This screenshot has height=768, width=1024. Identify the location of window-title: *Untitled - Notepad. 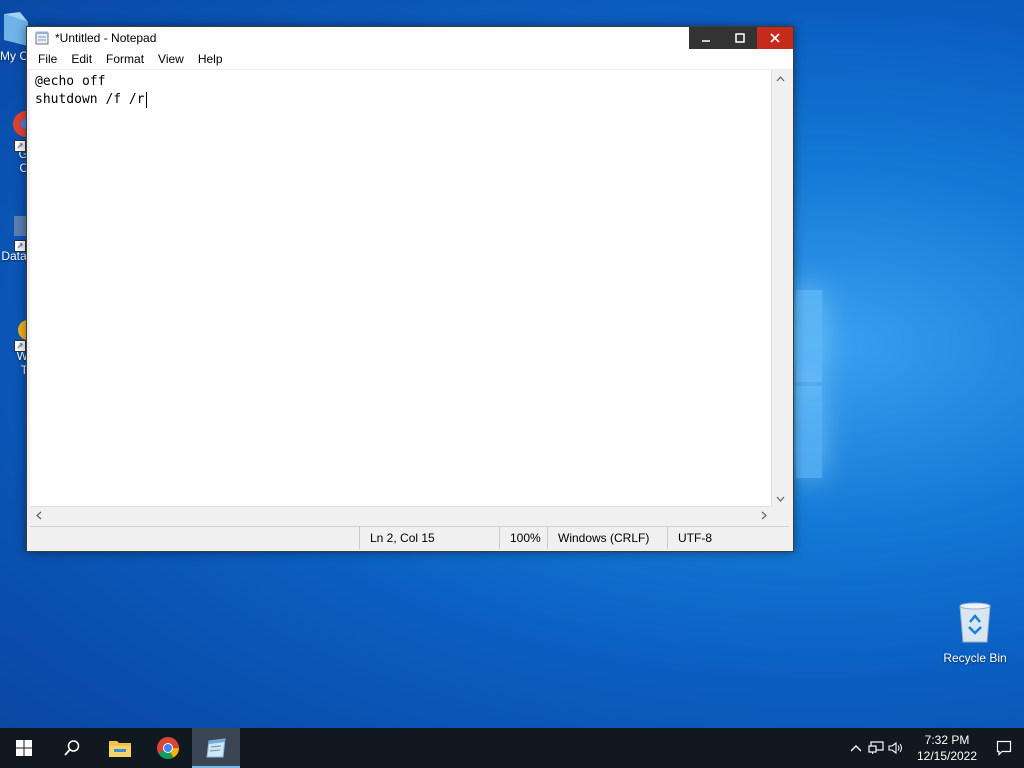
(106, 38).